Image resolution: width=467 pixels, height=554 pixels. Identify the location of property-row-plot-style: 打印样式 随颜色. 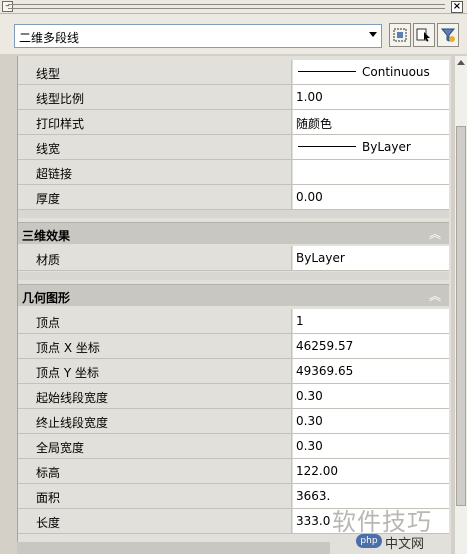
(233, 122).